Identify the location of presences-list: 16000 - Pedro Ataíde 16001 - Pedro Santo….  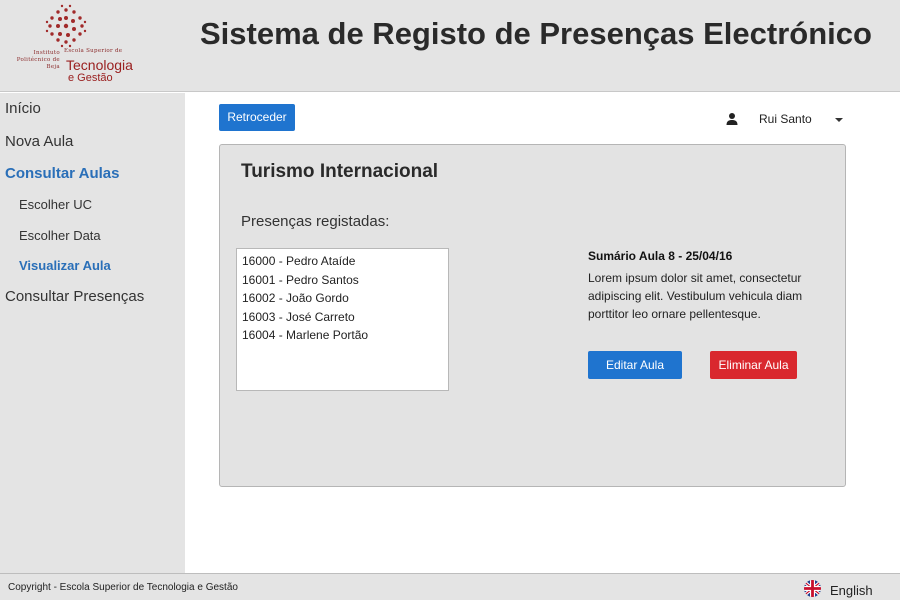
(342, 319).